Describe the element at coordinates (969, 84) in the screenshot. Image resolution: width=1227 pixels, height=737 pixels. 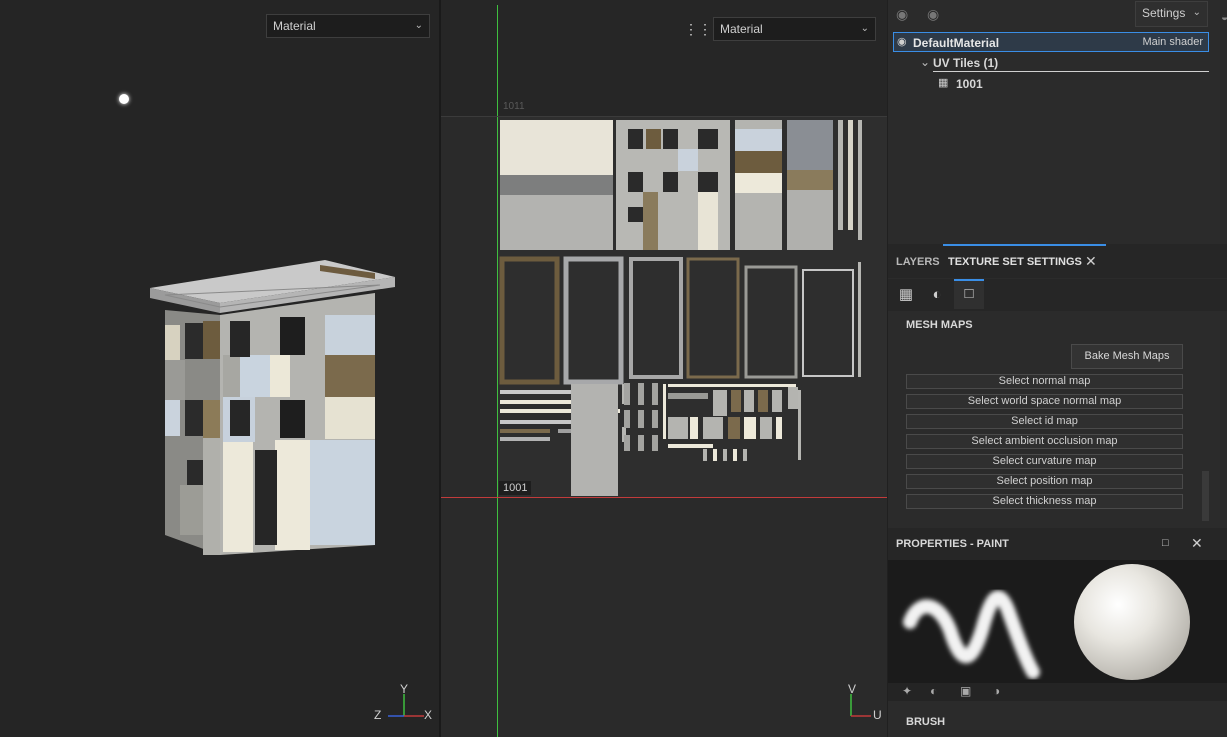
I see `uv-tile-item: 1001` at that location.